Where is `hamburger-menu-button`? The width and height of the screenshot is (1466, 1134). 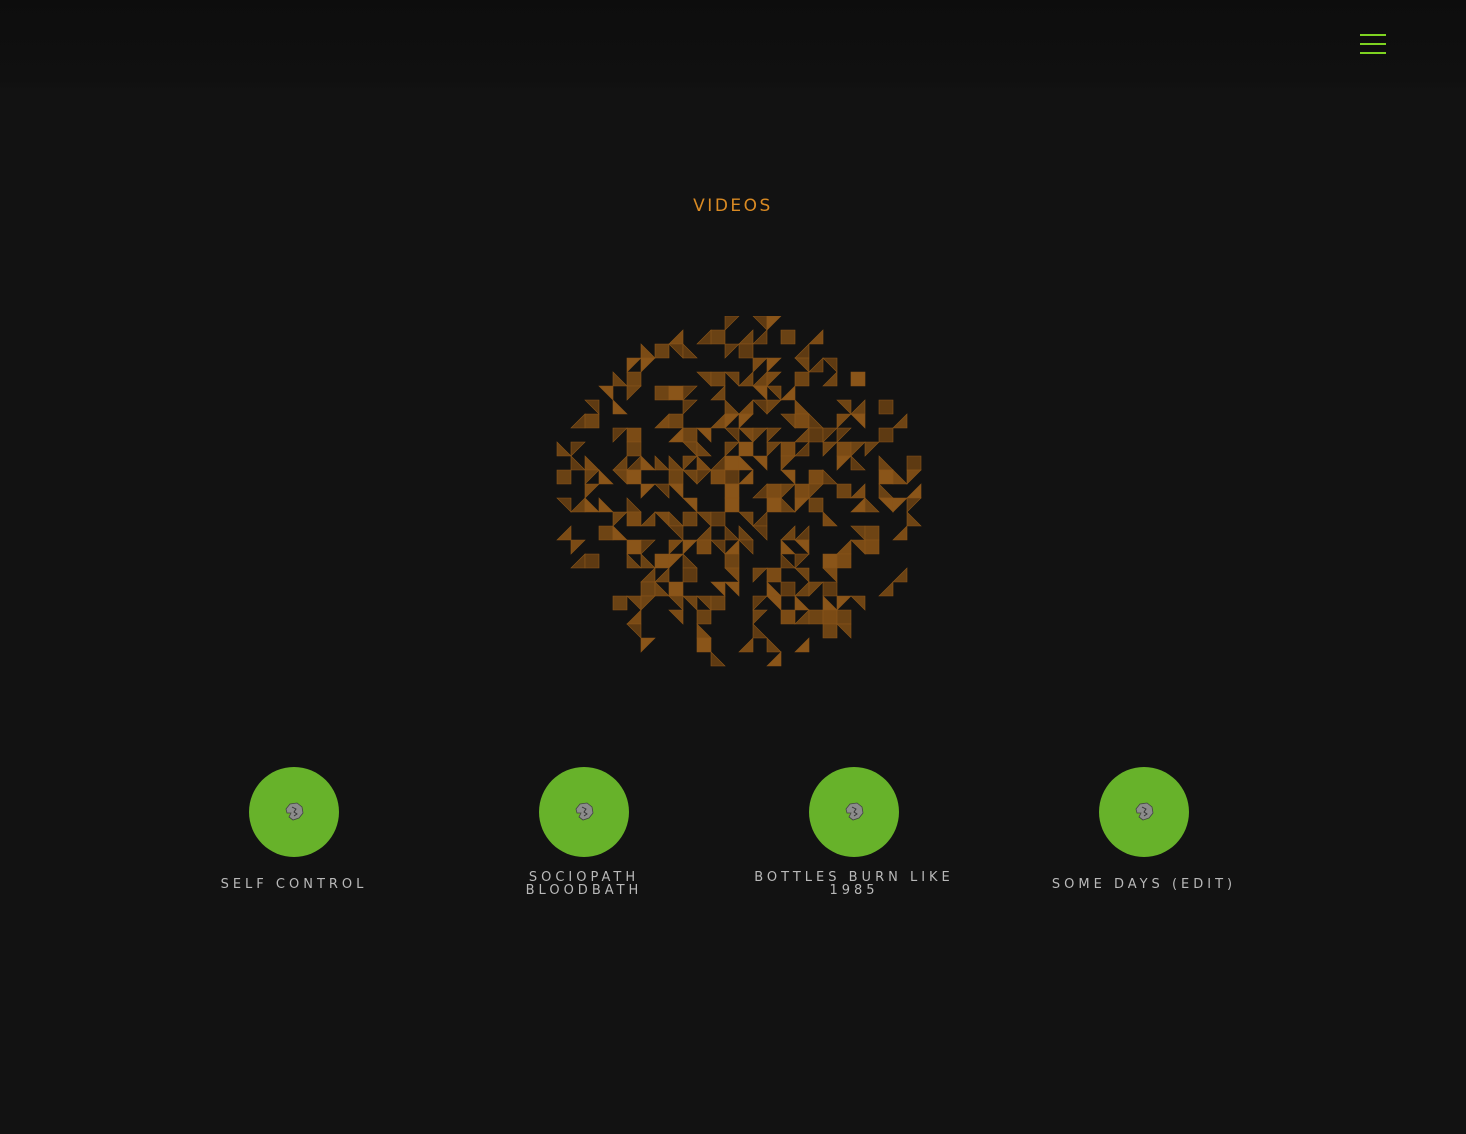
hamburger-menu-button is located at coordinates (1373, 45).